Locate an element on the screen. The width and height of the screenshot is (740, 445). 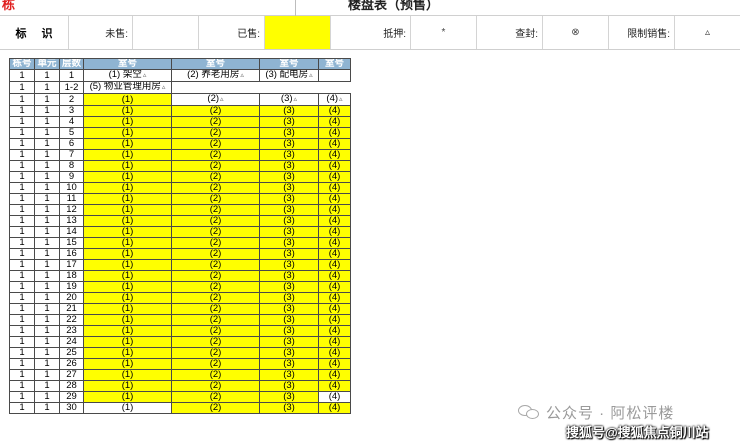
cell-room: (3) 配电房▵ is located at coordinates (289, 75).